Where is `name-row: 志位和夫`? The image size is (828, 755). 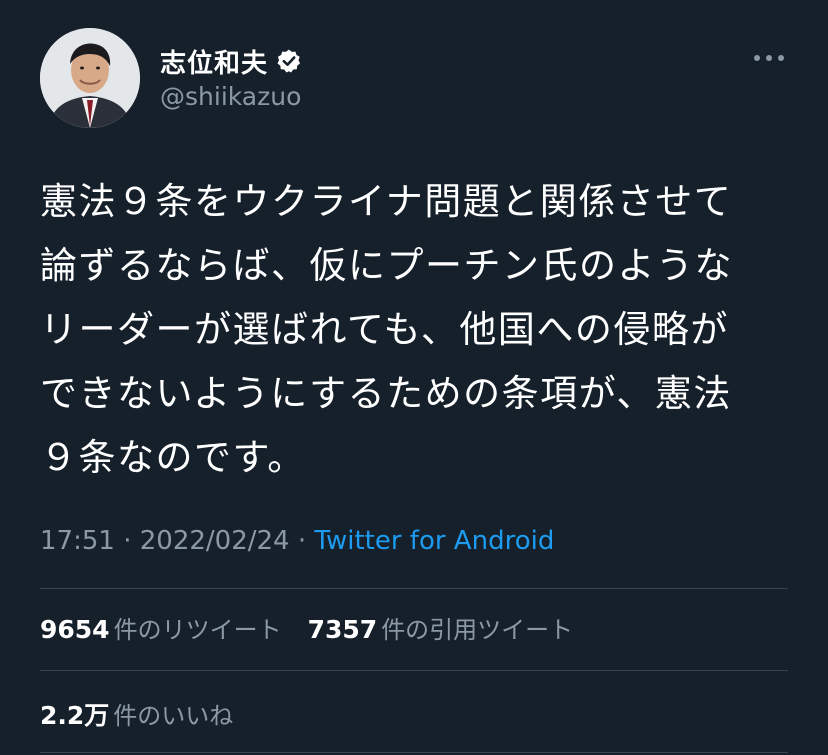
name-row: 志位和夫 is located at coordinates (231, 61).